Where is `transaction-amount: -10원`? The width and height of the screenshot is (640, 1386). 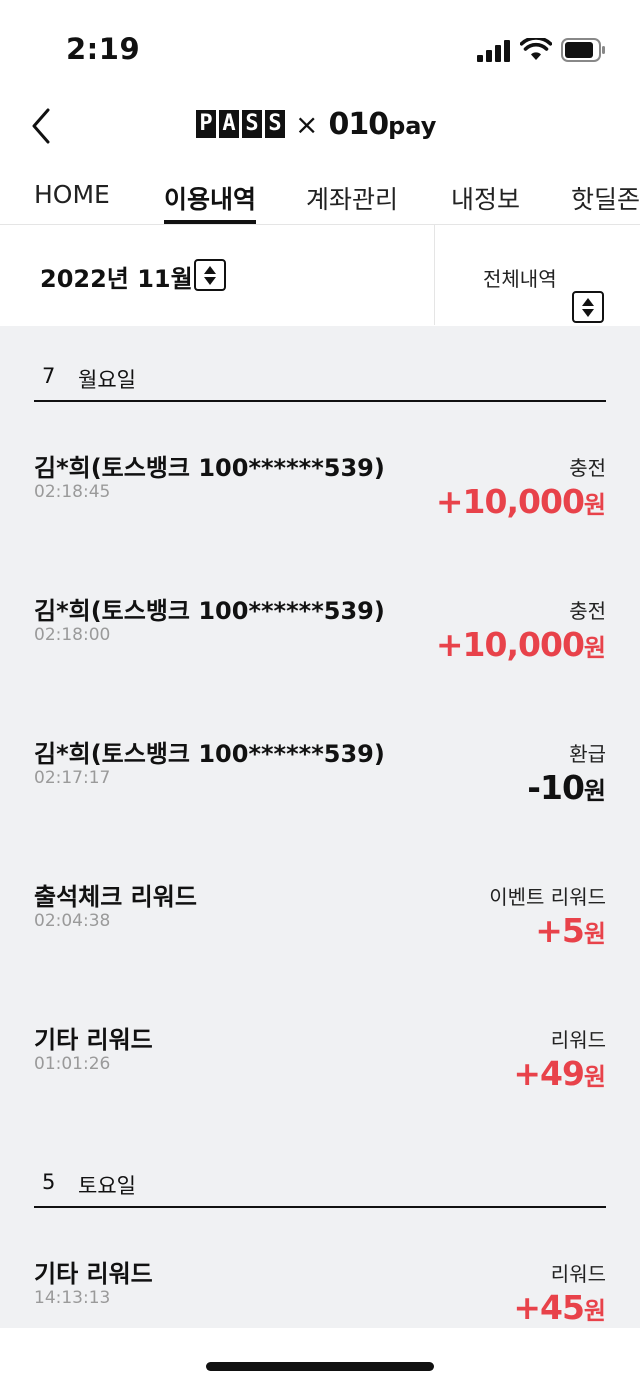 transaction-amount: -10원 is located at coordinates (566, 787).